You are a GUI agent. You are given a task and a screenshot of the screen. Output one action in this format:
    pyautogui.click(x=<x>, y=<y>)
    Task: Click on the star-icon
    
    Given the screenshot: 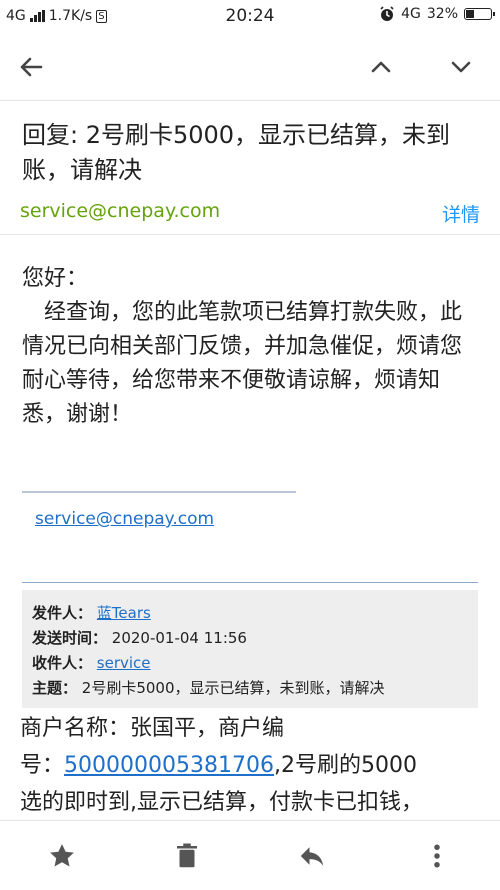 What is the action you would take?
    pyautogui.click(x=62, y=855)
    